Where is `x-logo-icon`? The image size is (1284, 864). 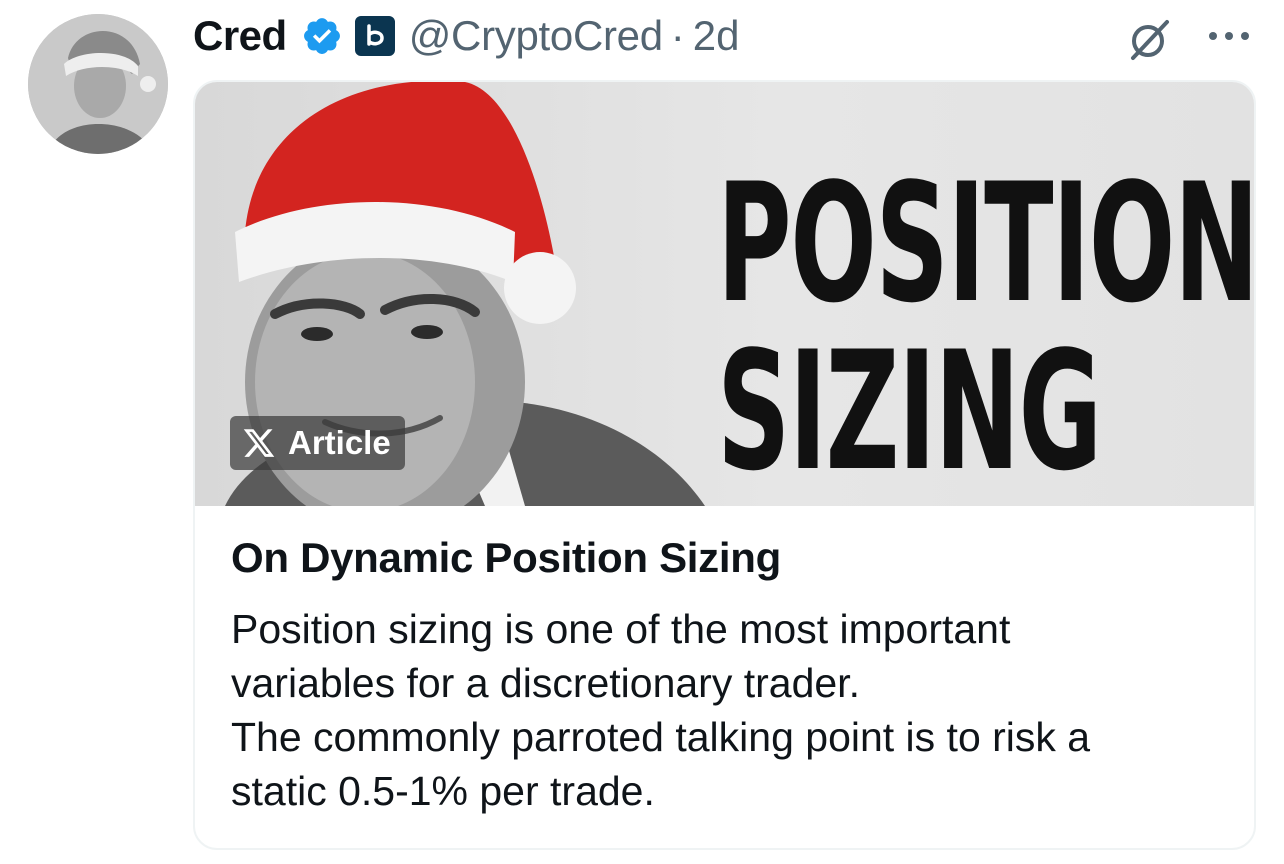 x-logo-icon is located at coordinates (259, 443).